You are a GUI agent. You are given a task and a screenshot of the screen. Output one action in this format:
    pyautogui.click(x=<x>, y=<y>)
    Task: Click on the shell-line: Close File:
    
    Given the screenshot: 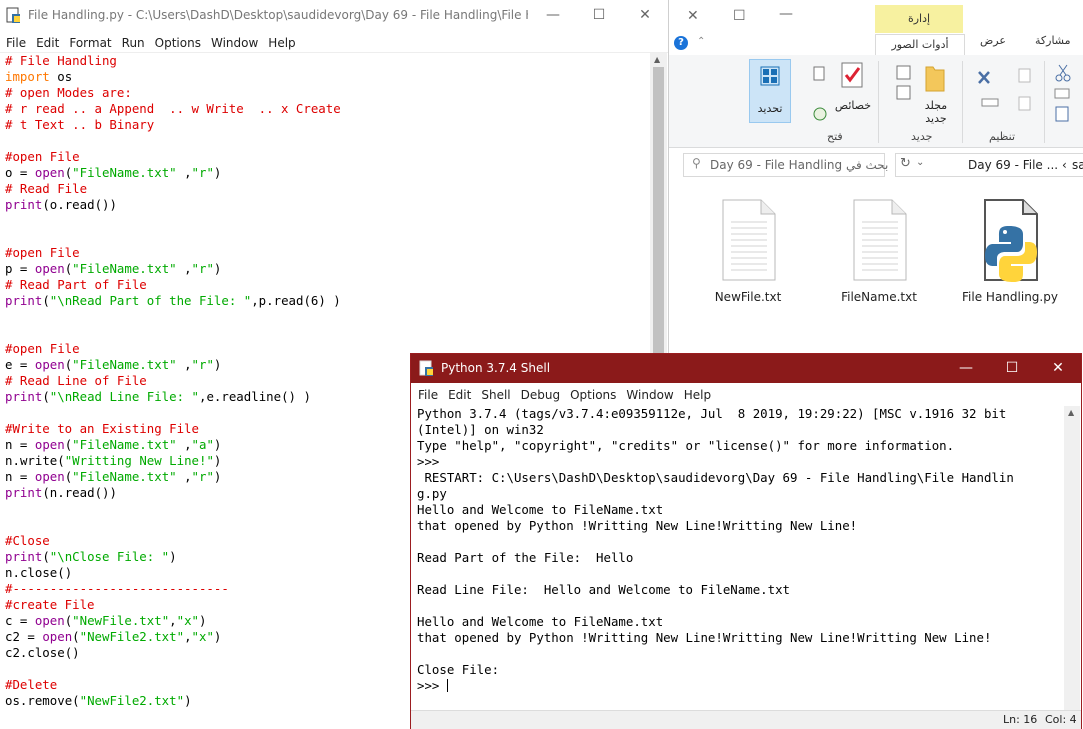 What is the action you would take?
    pyautogui.click(x=462, y=669)
    